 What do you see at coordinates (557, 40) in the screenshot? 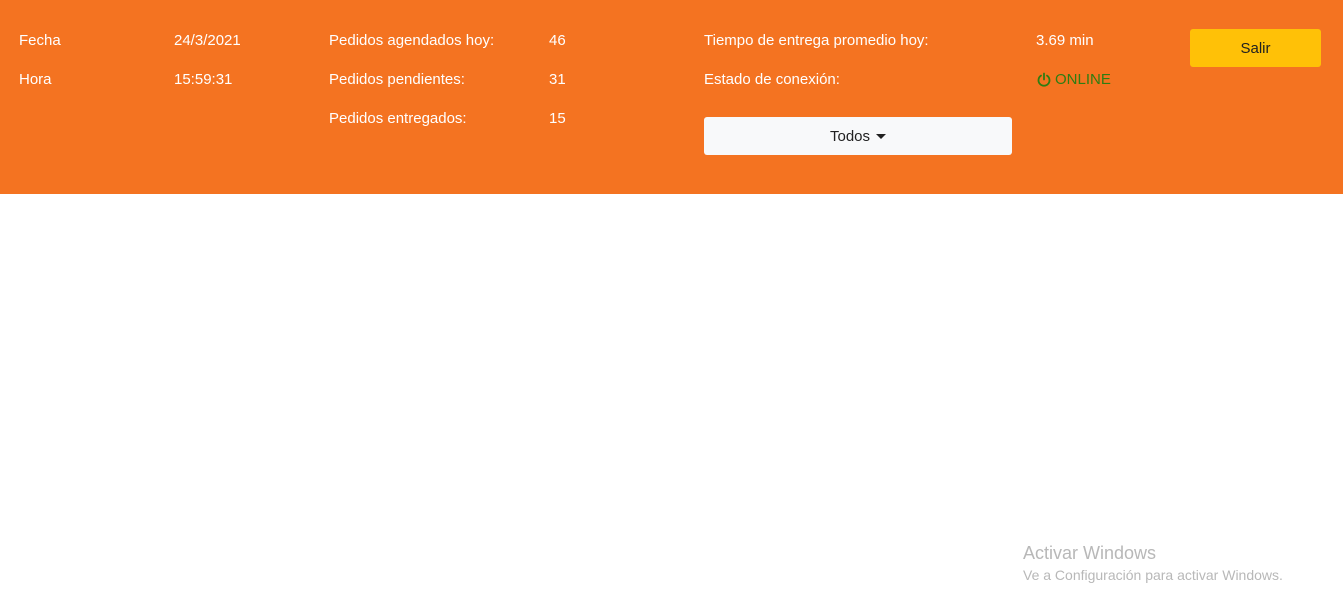
I see `pedidos-agendados-value: 46` at bounding box center [557, 40].